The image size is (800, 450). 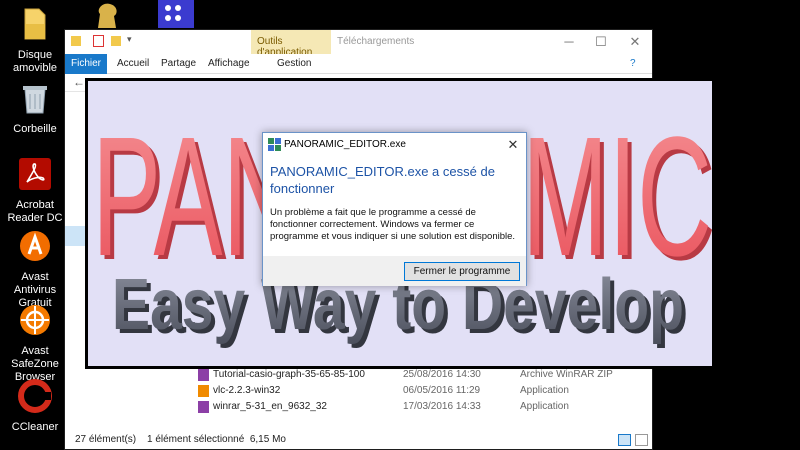 What do you see at coordinates (116, 41) in the screenshot?
I see `new-folder-icon` at bounding box center [116, 41].